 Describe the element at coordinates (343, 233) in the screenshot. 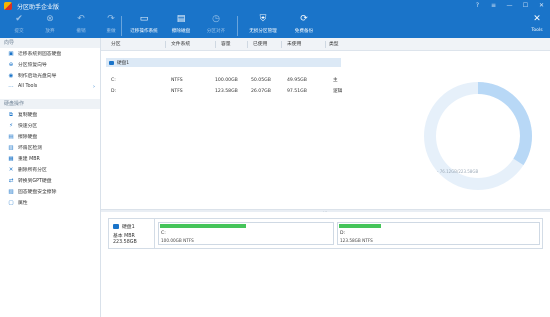

I see `partition-name: D:` at that location.